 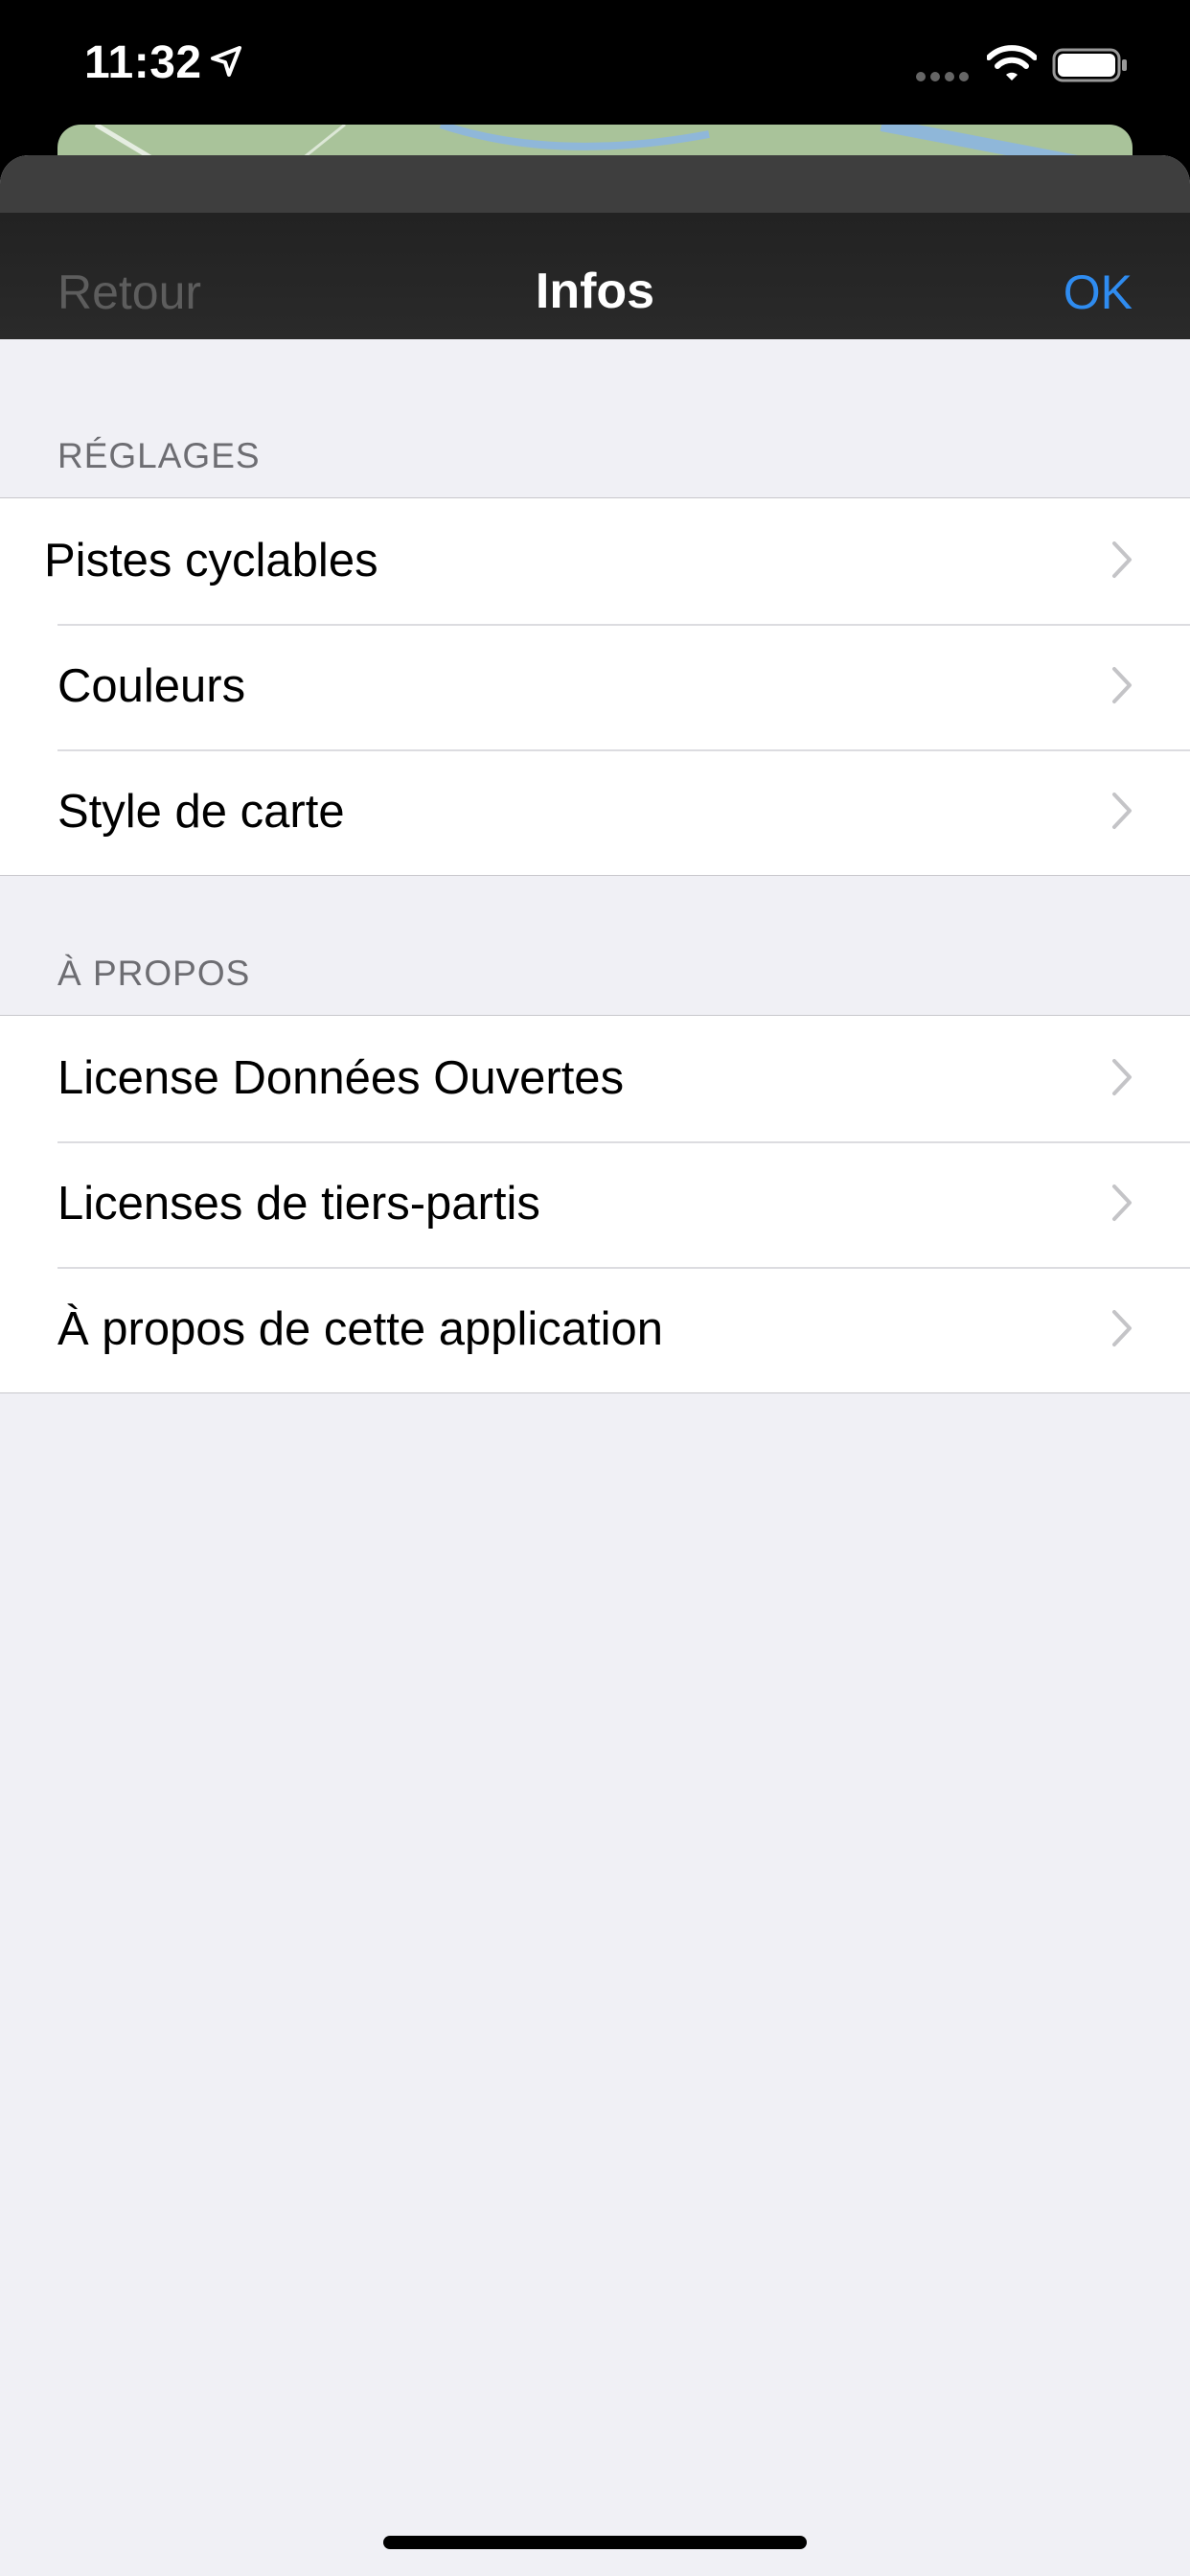 What do you see at coordinates (201, 812) in the screenshot?
I see `row-label: Style de carte` at bounding box center [201, 812].